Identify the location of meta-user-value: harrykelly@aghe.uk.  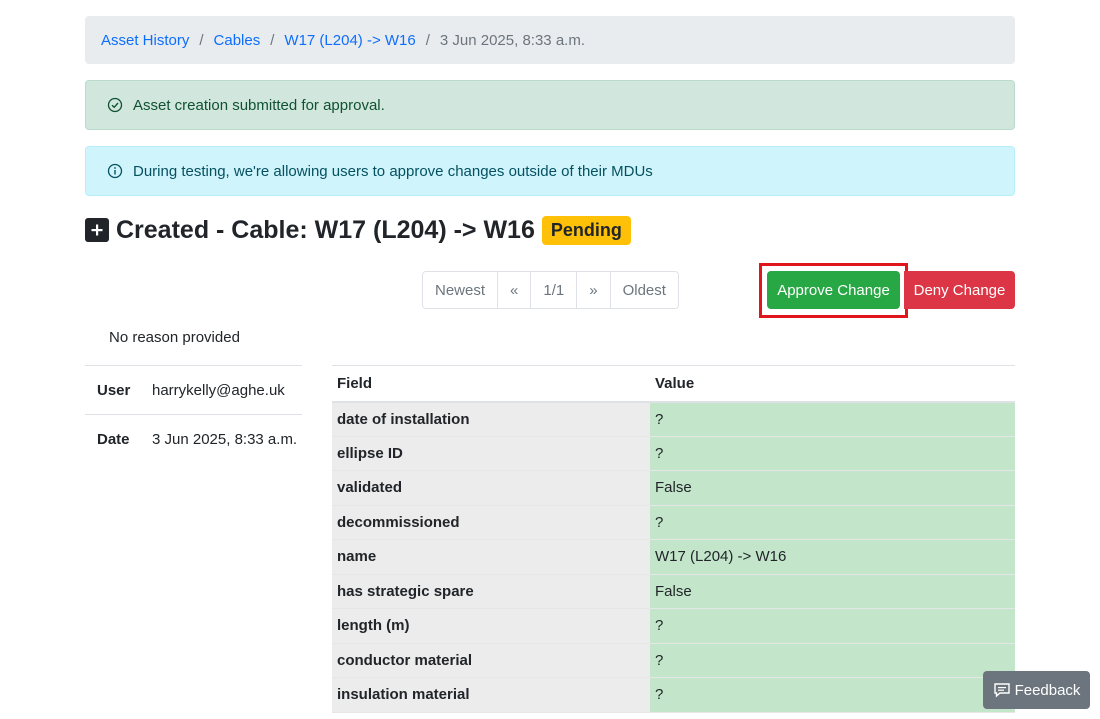
(218, 390).